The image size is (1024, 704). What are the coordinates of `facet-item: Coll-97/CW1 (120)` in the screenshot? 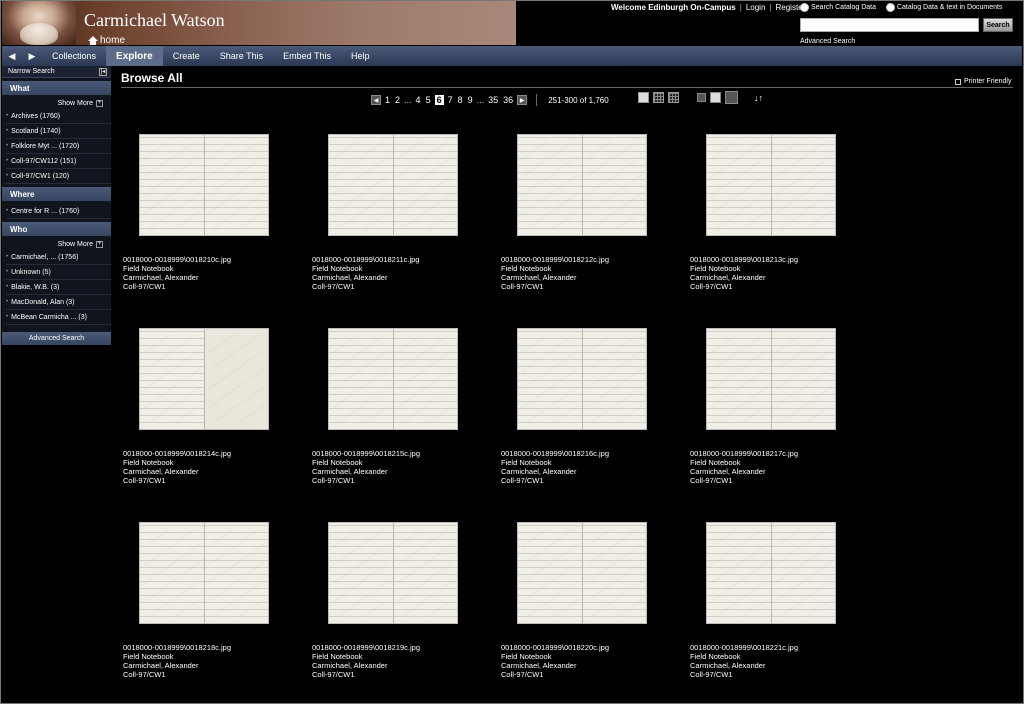 It's located at (58, 176).